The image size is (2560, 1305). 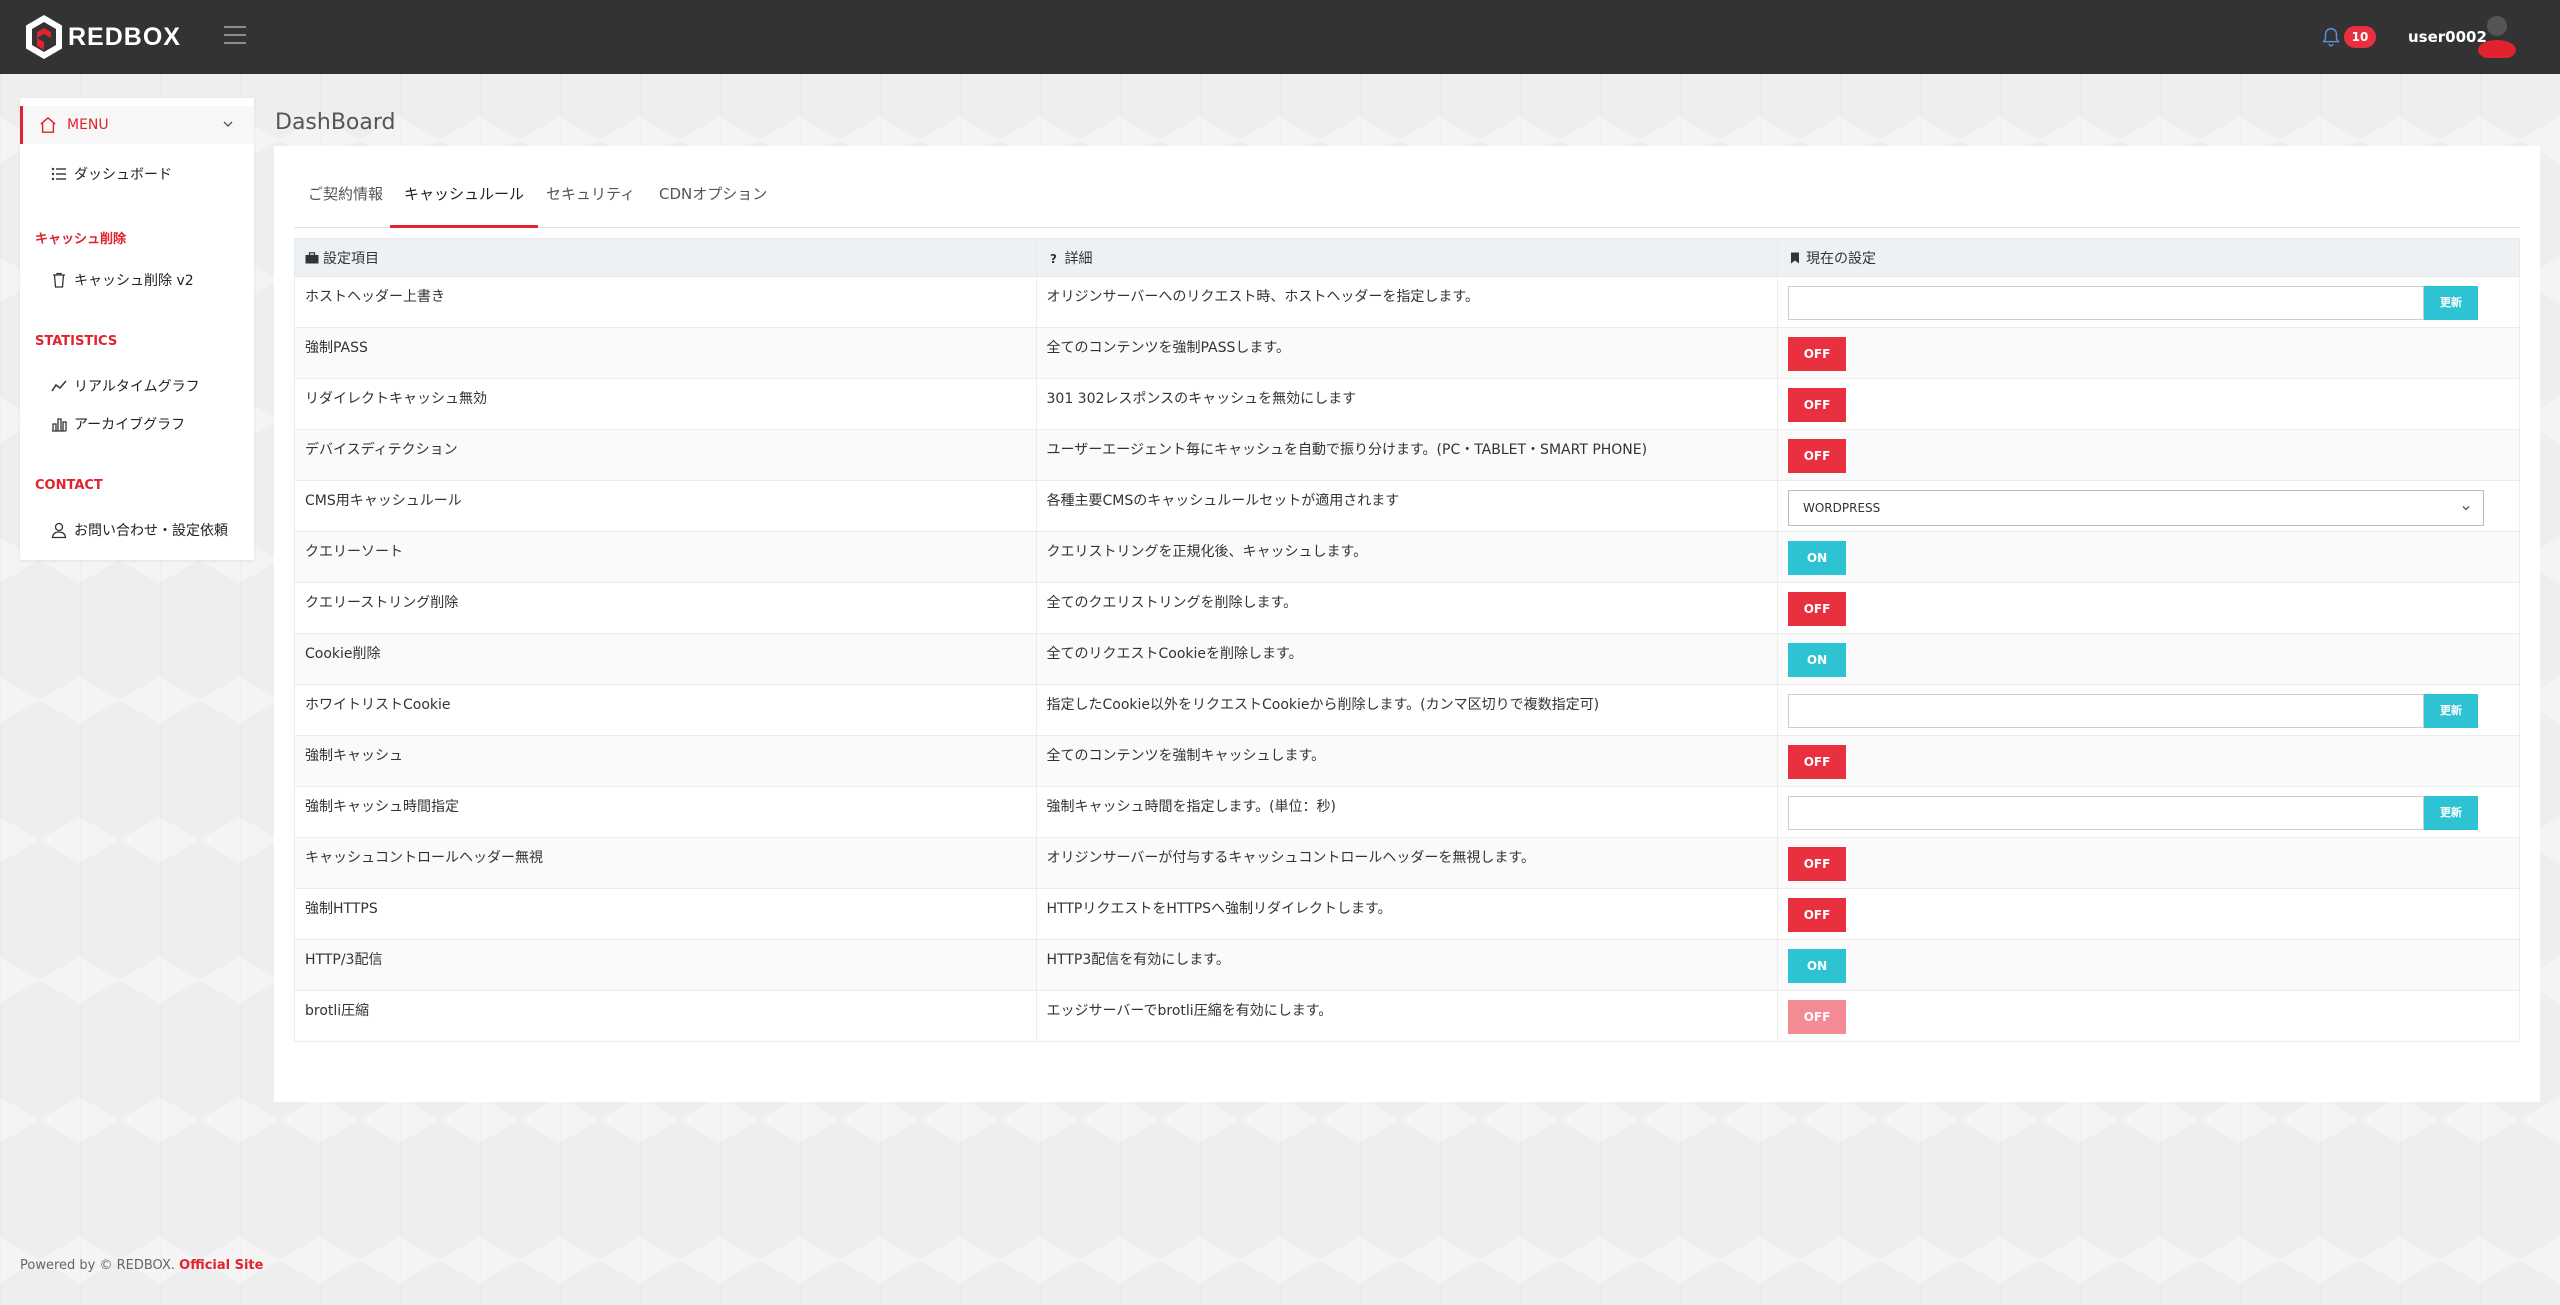 I want to click on setting-detail: 301 302レスポンスのキャッシュを無効にします, so click(x=1406, y=404).